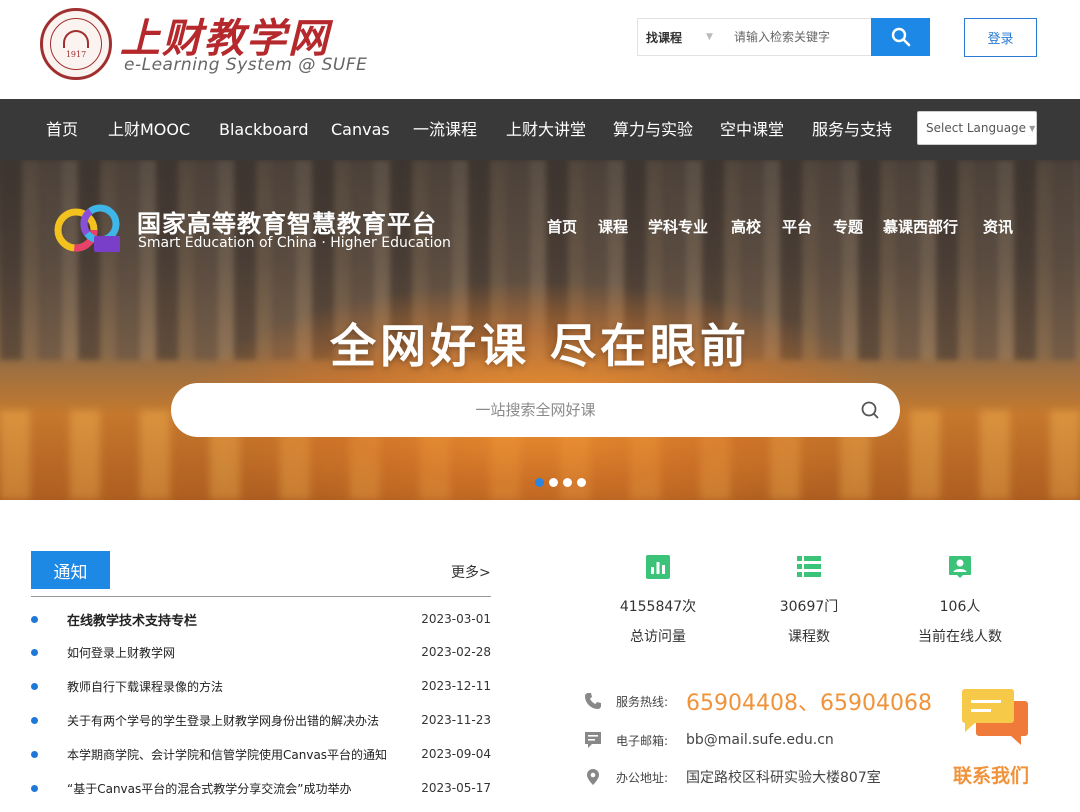 This screenshot has width=1080, height=812. What do you see at coordinates (223, 720) in the screenshot?
I see `notice-title: 关于有两个学号的学生登录上财教学网身份出错的解决办法` at bounding box center [223, 720].